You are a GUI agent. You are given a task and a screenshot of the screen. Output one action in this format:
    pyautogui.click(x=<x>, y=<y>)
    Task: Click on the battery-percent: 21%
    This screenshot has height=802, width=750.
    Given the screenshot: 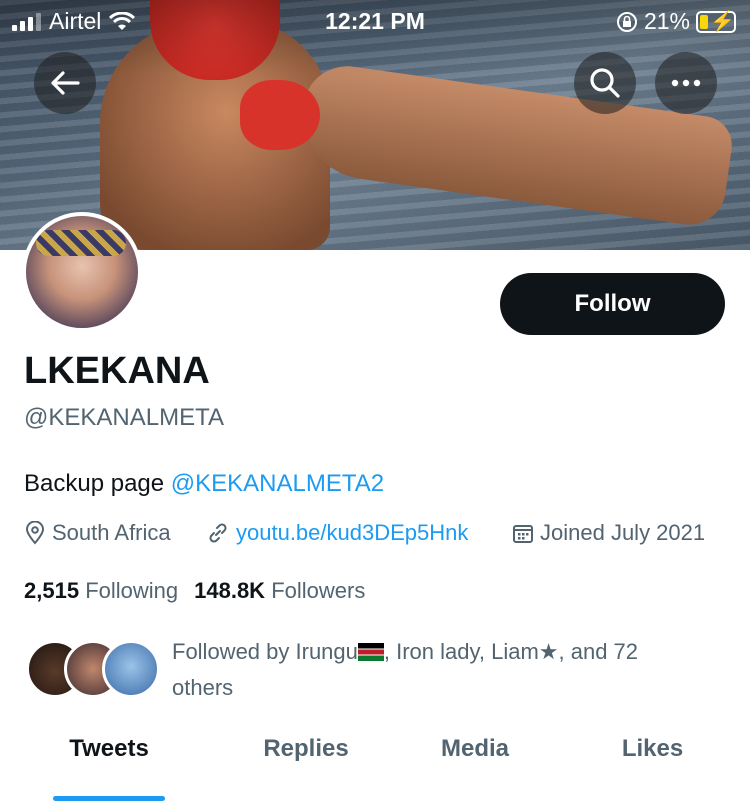 What is the action you would take?
    pyautogui.click(x=666, y=21)
    